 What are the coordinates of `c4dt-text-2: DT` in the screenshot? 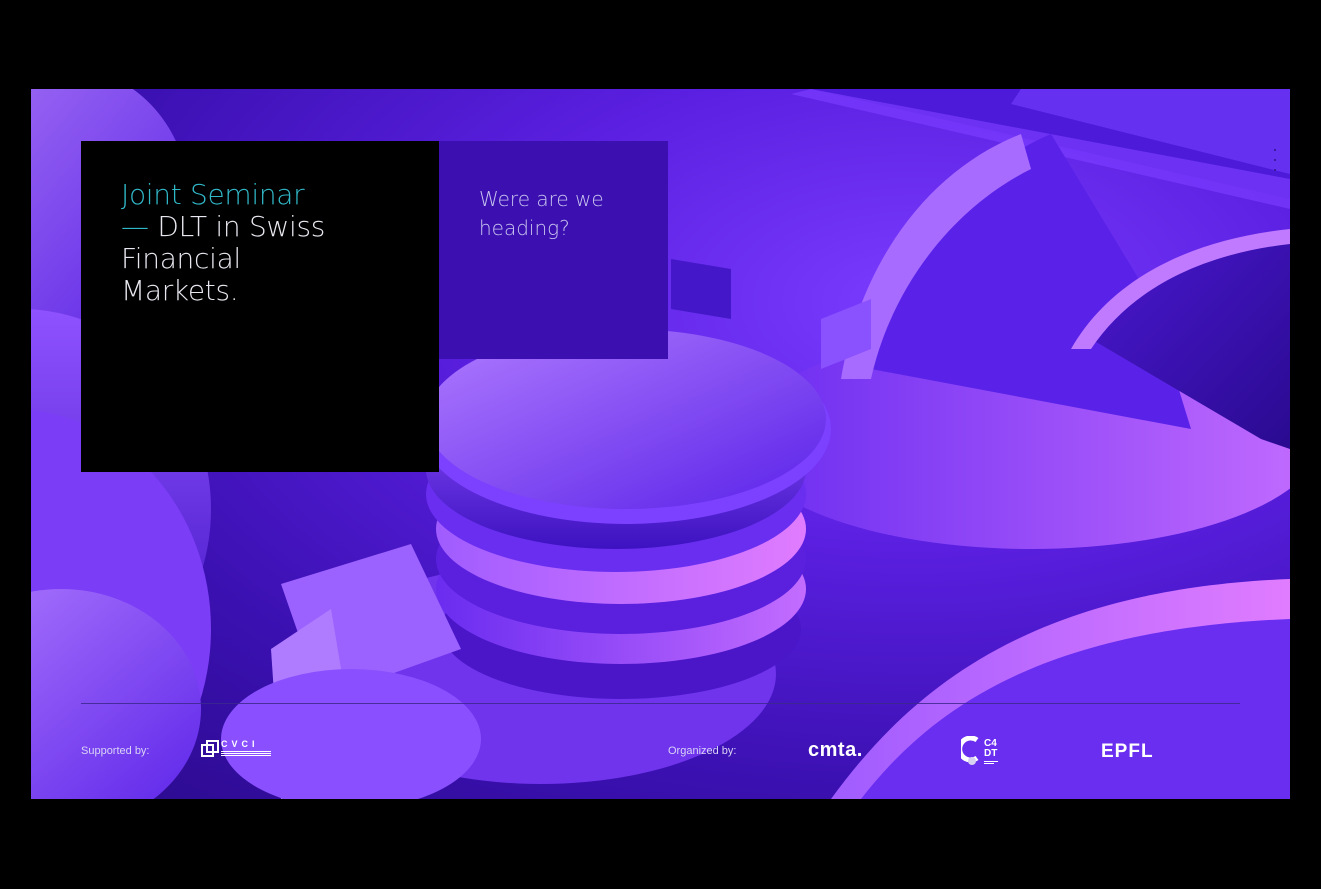 It's located at (991, 753).